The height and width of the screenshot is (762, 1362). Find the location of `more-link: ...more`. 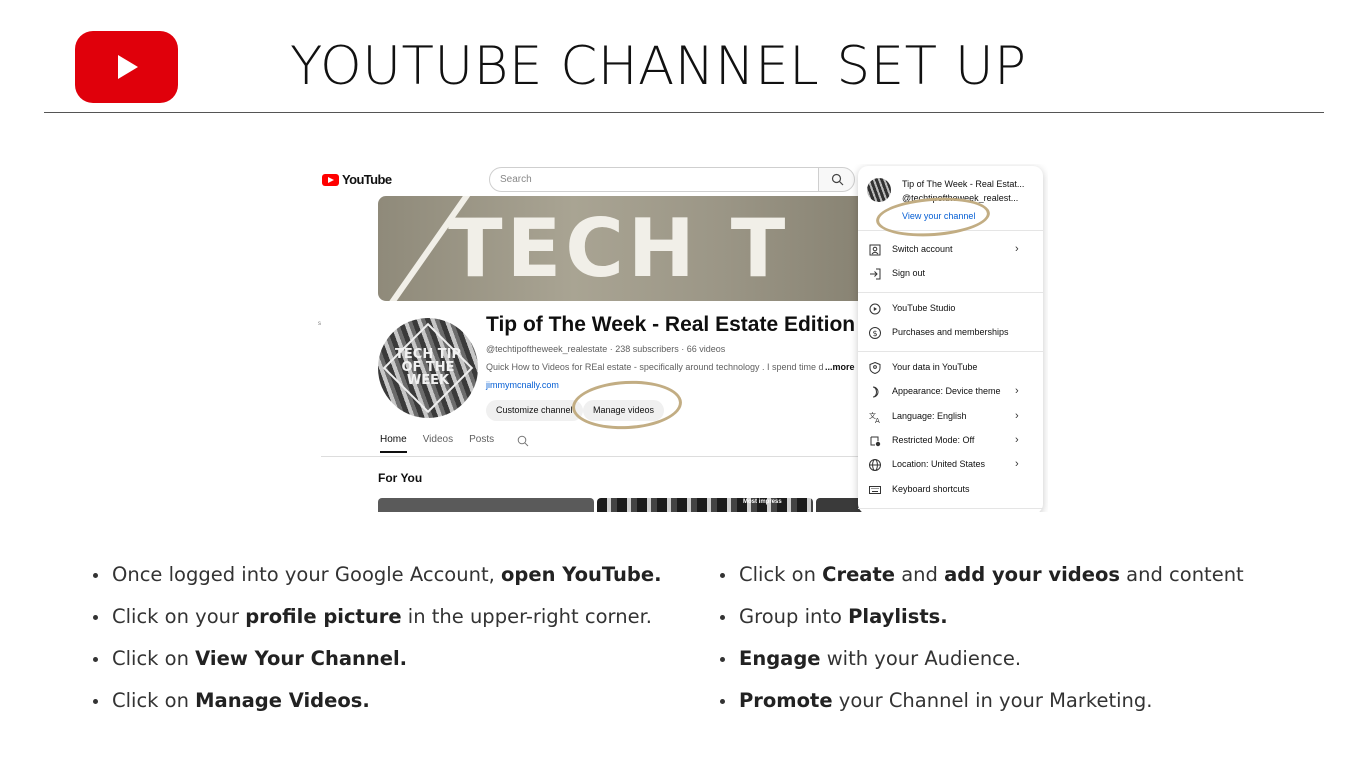

more-link: ...more is located at coordinates (839, 367).